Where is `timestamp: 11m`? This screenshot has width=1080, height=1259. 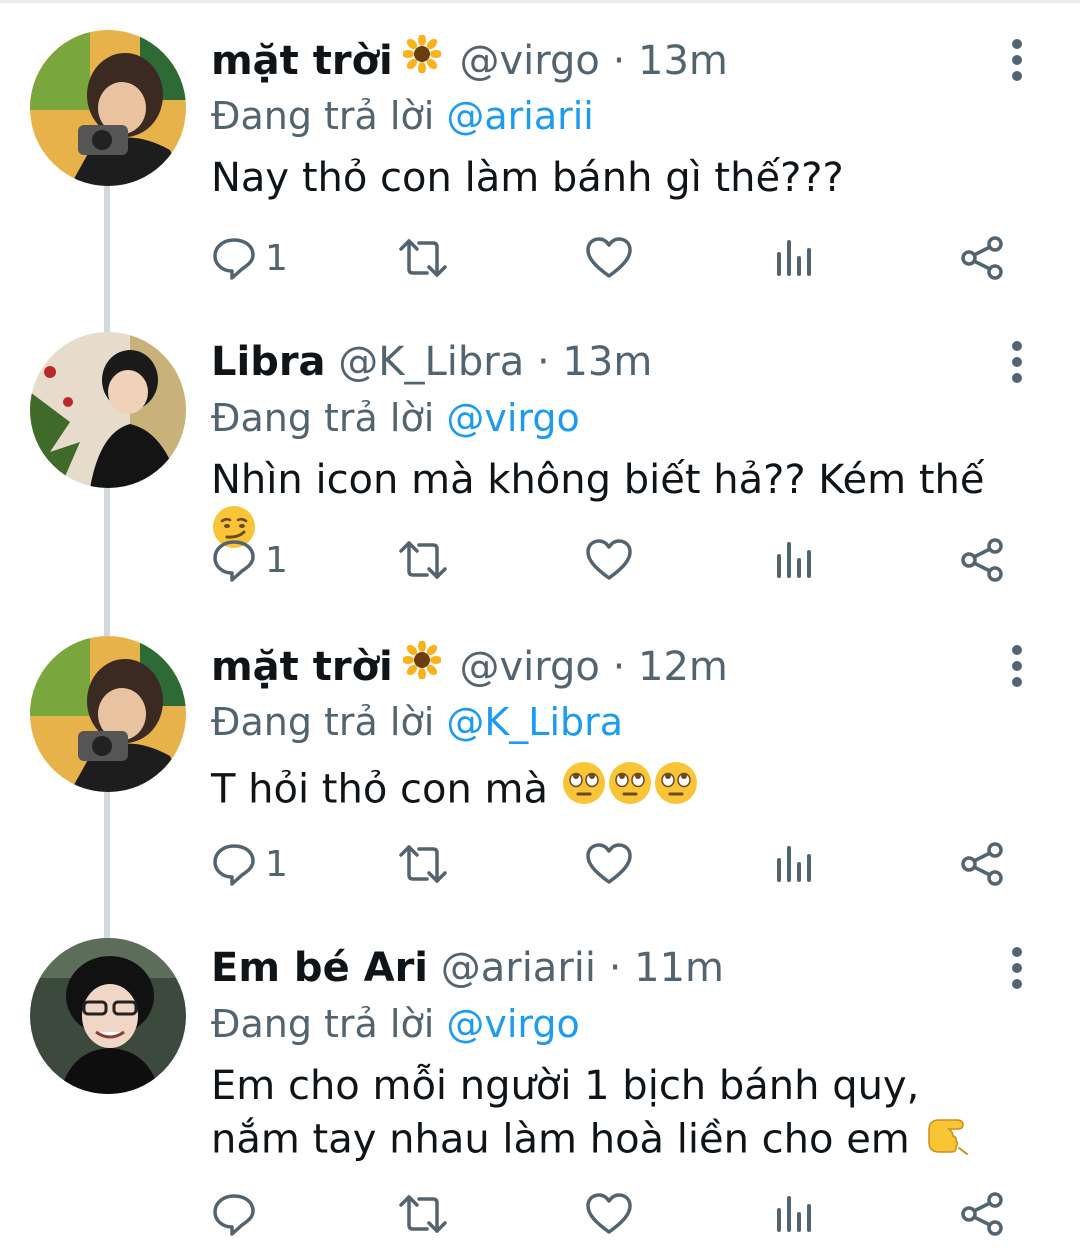
timestamp: 11m is located at coordinates (679, 968).